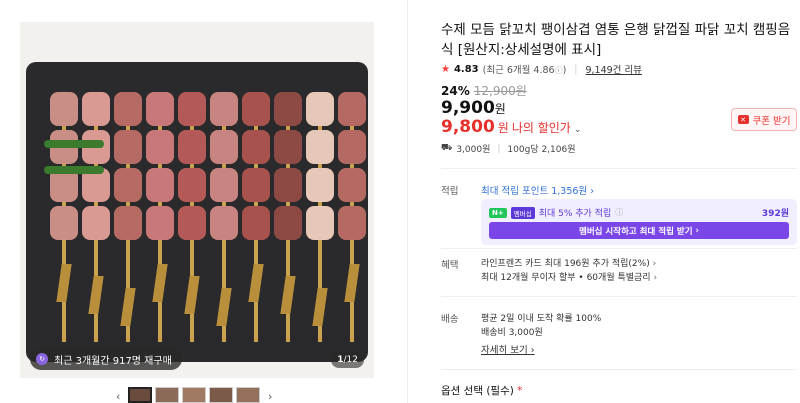 The image size is (800, 403). I want to click on membership-tag: 멤버십, so click(522, 212).